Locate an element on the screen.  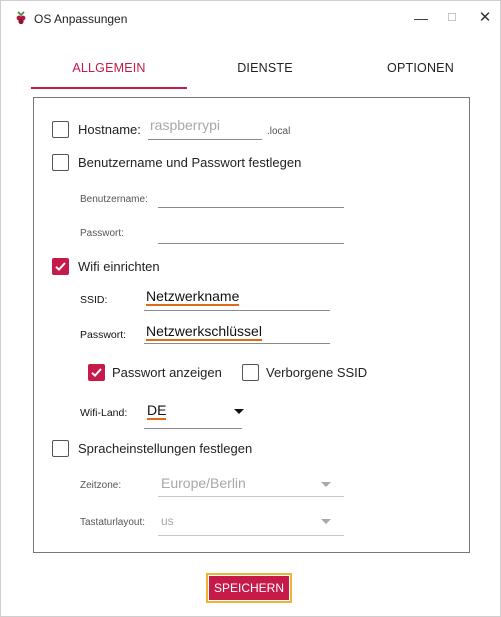
show-password-checkbox is located at coordinates (96, 372).